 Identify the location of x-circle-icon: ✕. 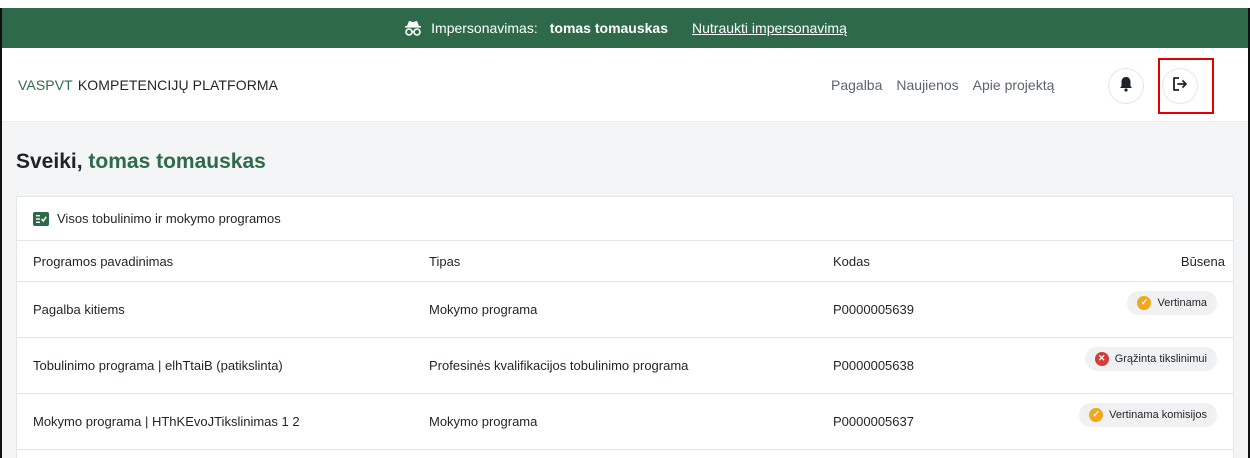
(1101, 358).